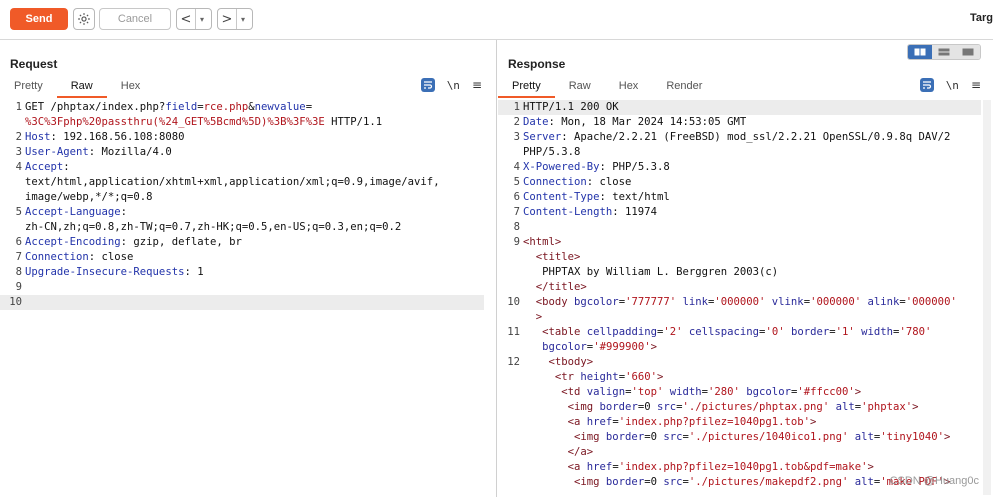 This screenshot has height=497, width=993. What do you see at coordinates (95, 107) in the screenshot?
I see `code-token: GET /phptax/index.php?` at bounding box center [95, 107].